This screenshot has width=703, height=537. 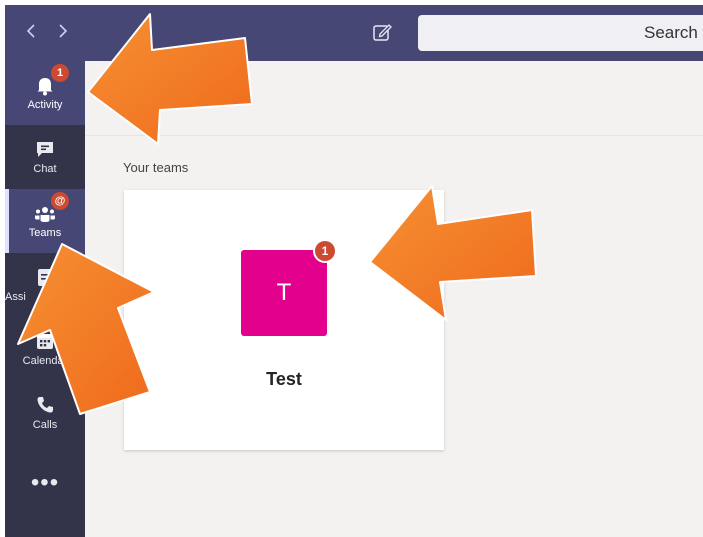 What do you see at coordinates (60, 73) in the screenshot?
I see `activity-badge: 1` at bounding box center [60, 73].